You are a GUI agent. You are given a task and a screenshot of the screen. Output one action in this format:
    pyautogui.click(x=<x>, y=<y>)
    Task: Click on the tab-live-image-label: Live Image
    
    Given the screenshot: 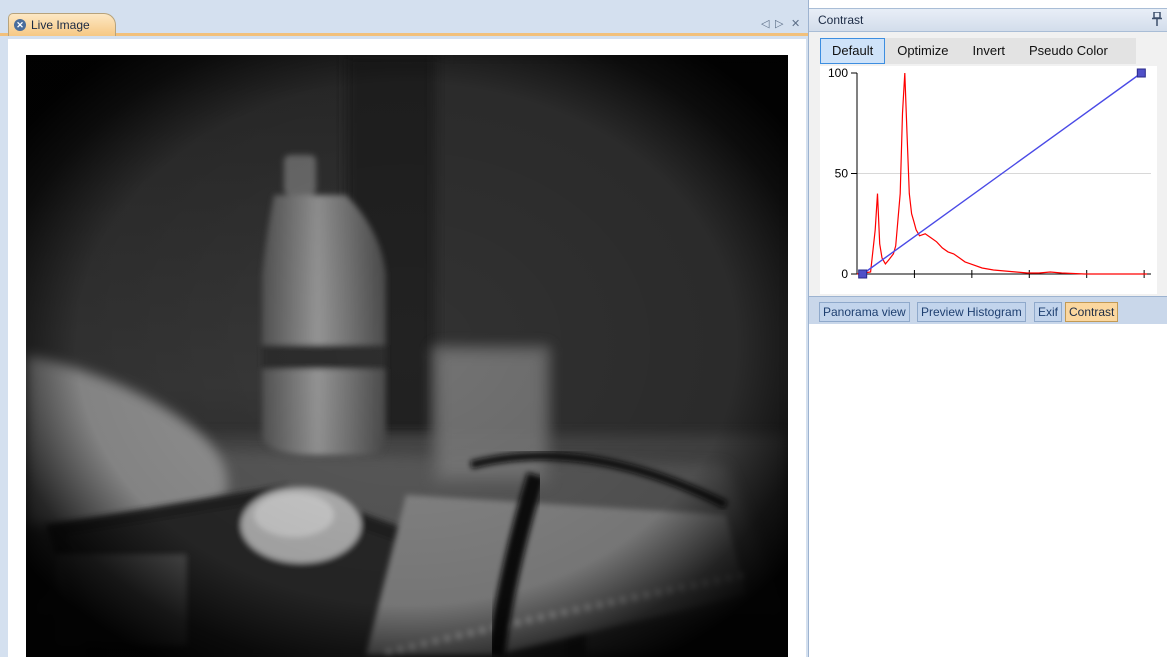 What is the action you would take?
    pyautogui.click(x=60, y=25)
    